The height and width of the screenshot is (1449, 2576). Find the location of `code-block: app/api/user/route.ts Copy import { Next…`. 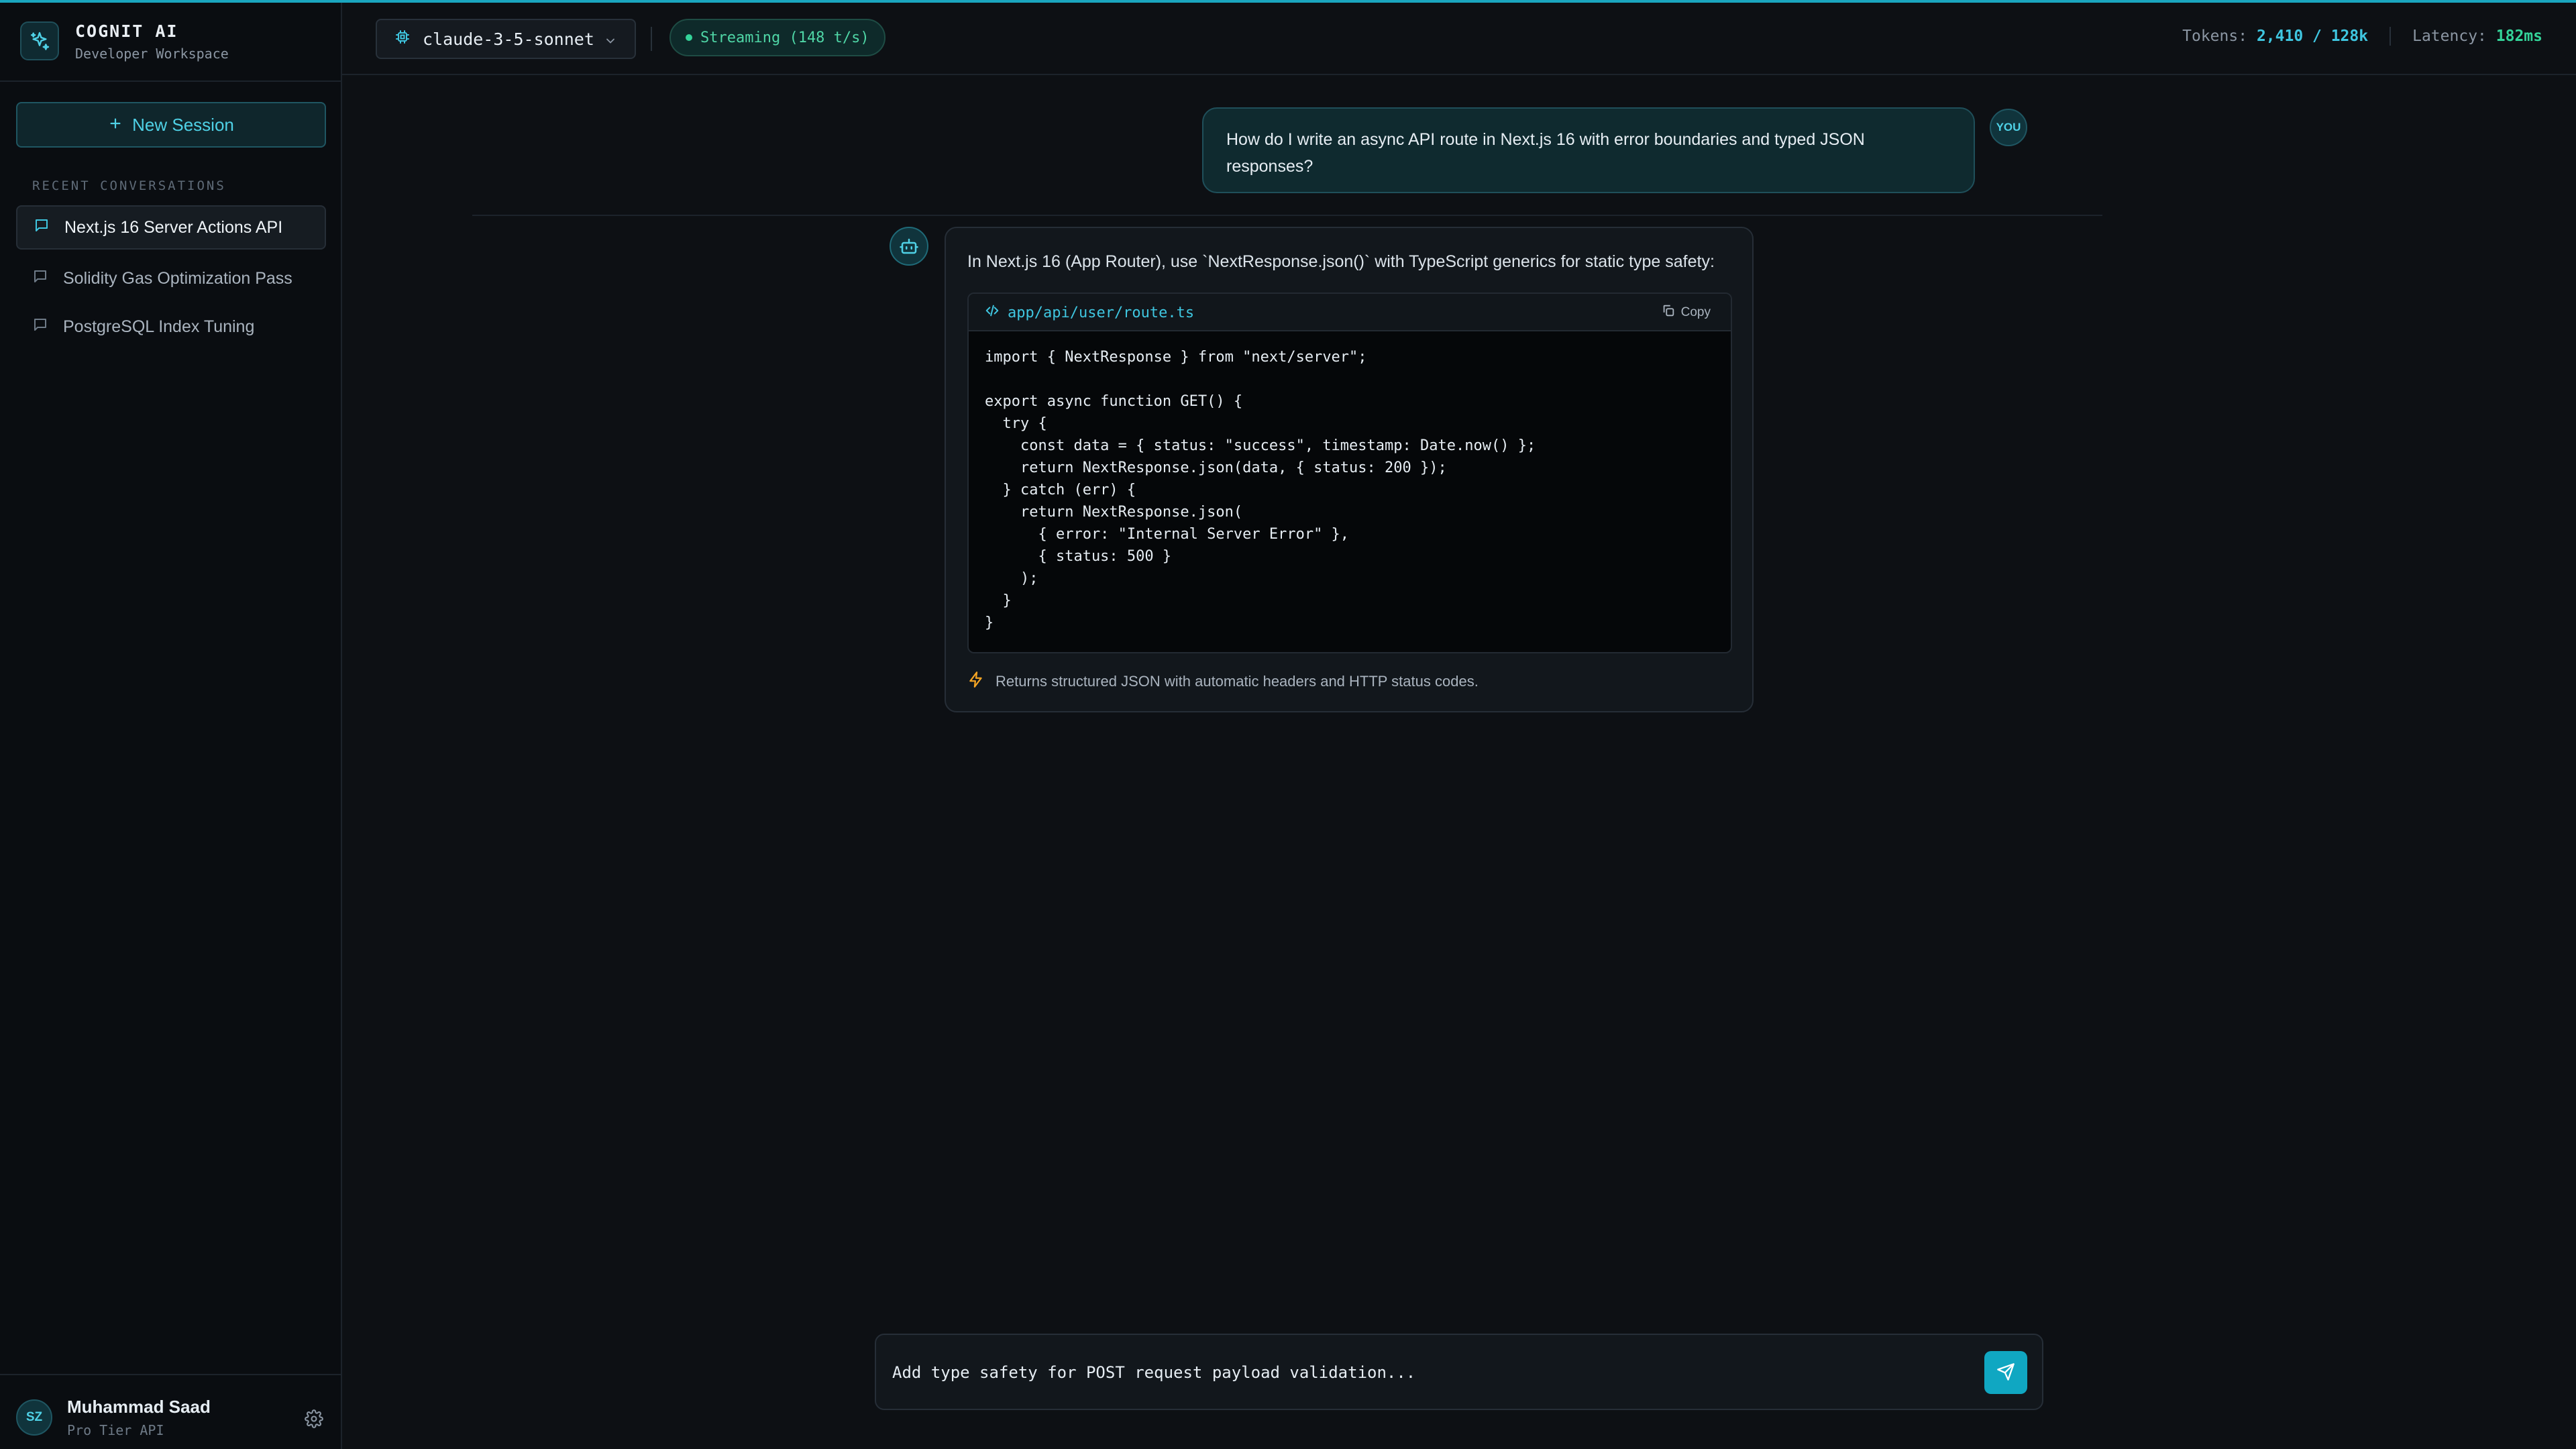

code-block: app/api/user/route.ts Copy import { Next… is located at coordinates (1349, 472).